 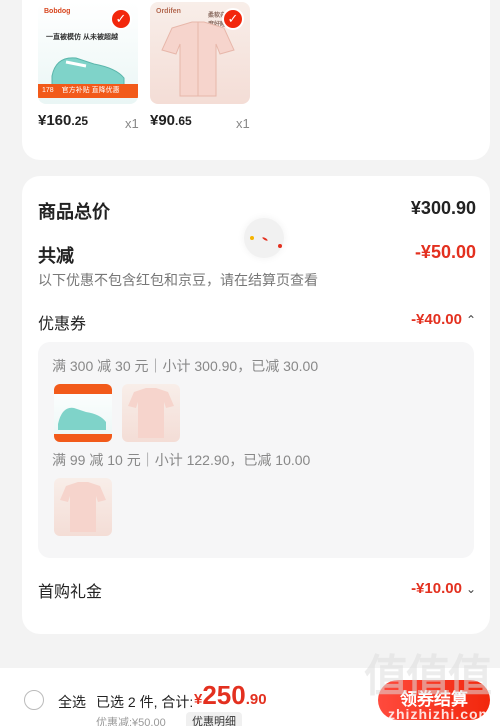 What do you see at coordinates (443, 208) in the screenshot?
I see `goods-total-value: ¥300.90` at bounding box center [443, 208].